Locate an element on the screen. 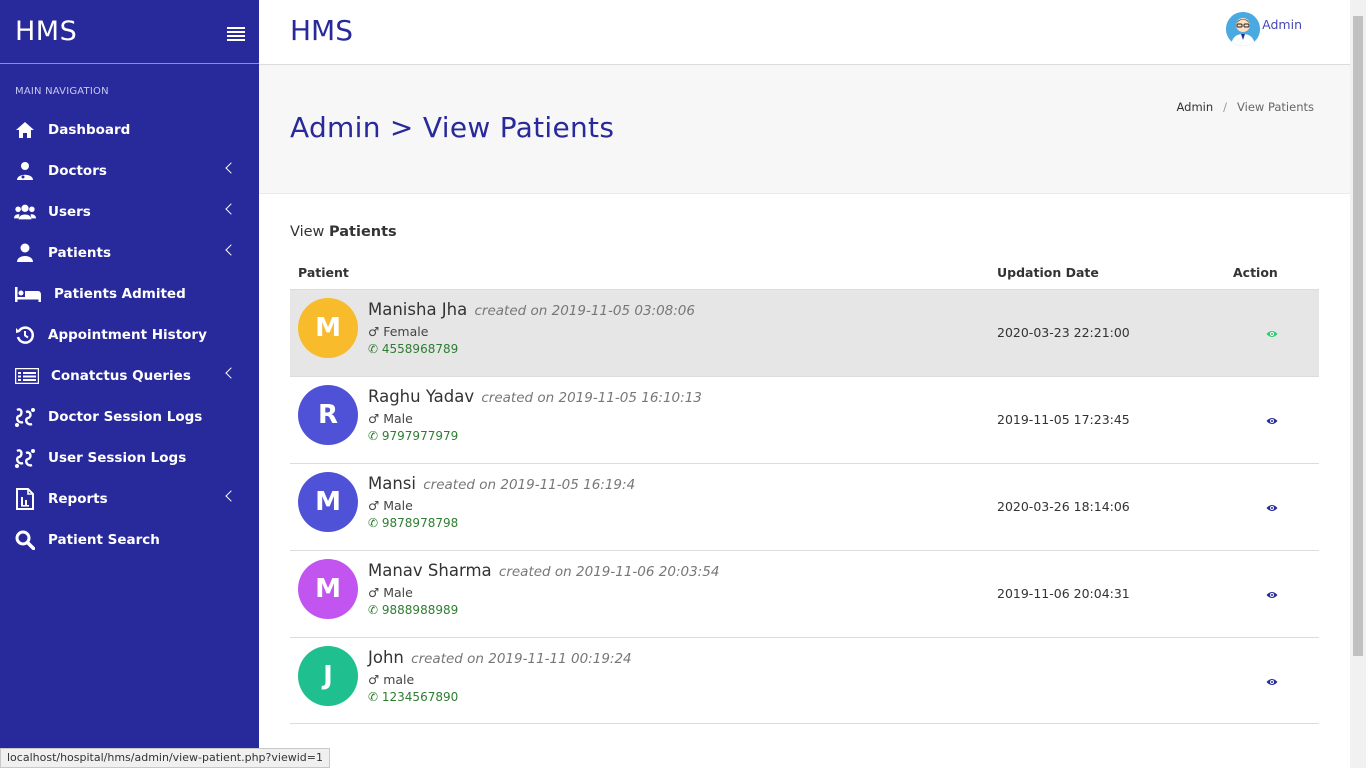 This screenshot has height=768, width=1366. user-avatar-icon is located at coordinates (1243, 29).